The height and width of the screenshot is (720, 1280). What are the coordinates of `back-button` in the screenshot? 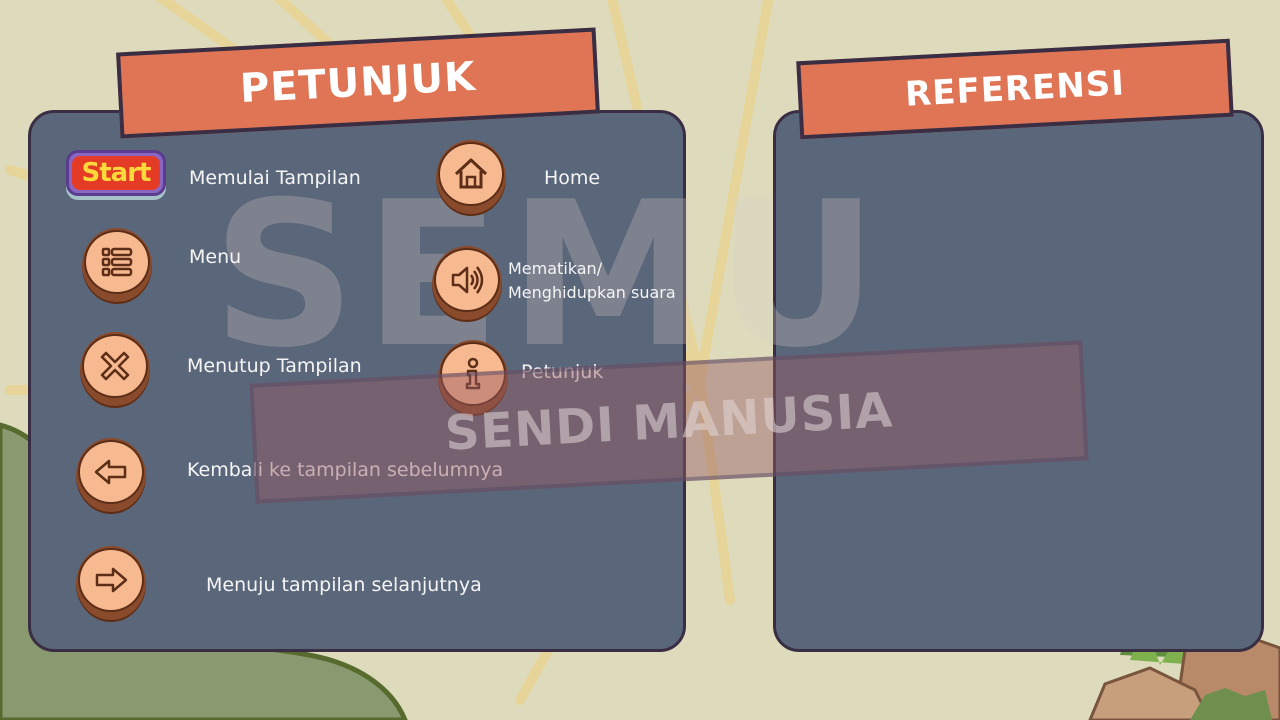 It's located at (111, 476).